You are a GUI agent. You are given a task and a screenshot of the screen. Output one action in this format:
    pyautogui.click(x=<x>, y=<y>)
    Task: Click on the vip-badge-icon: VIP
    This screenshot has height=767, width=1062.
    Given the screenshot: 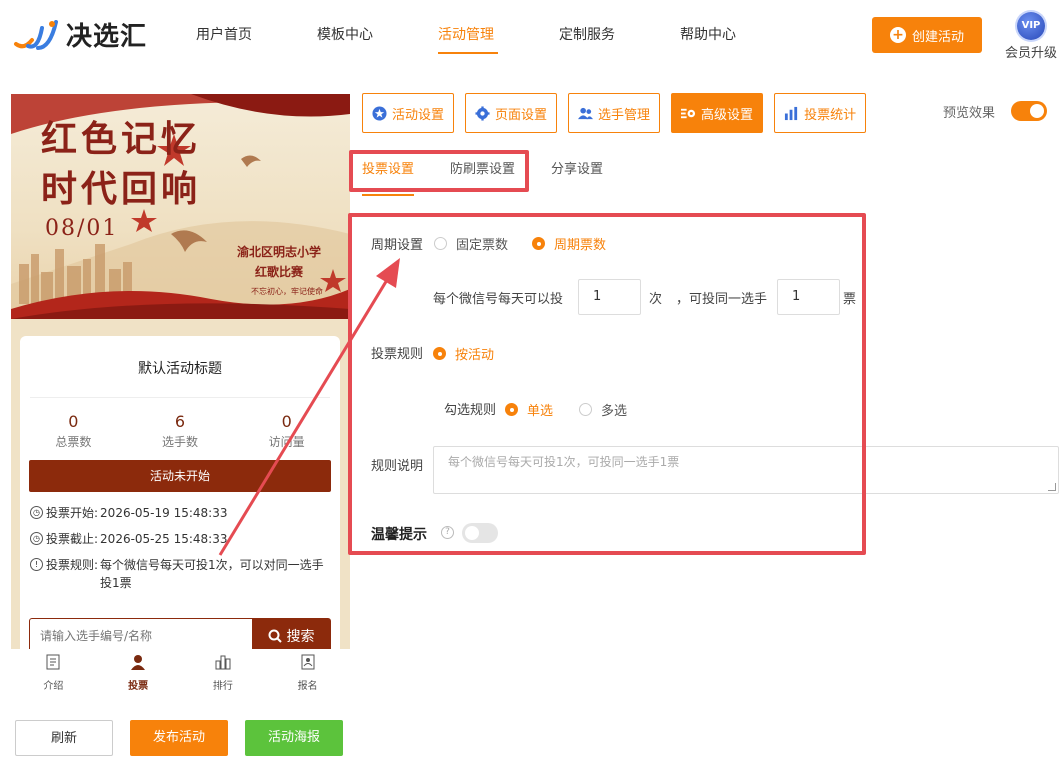 What is the action you would take?
    pyautogui.click(x=1031, y=26)
    